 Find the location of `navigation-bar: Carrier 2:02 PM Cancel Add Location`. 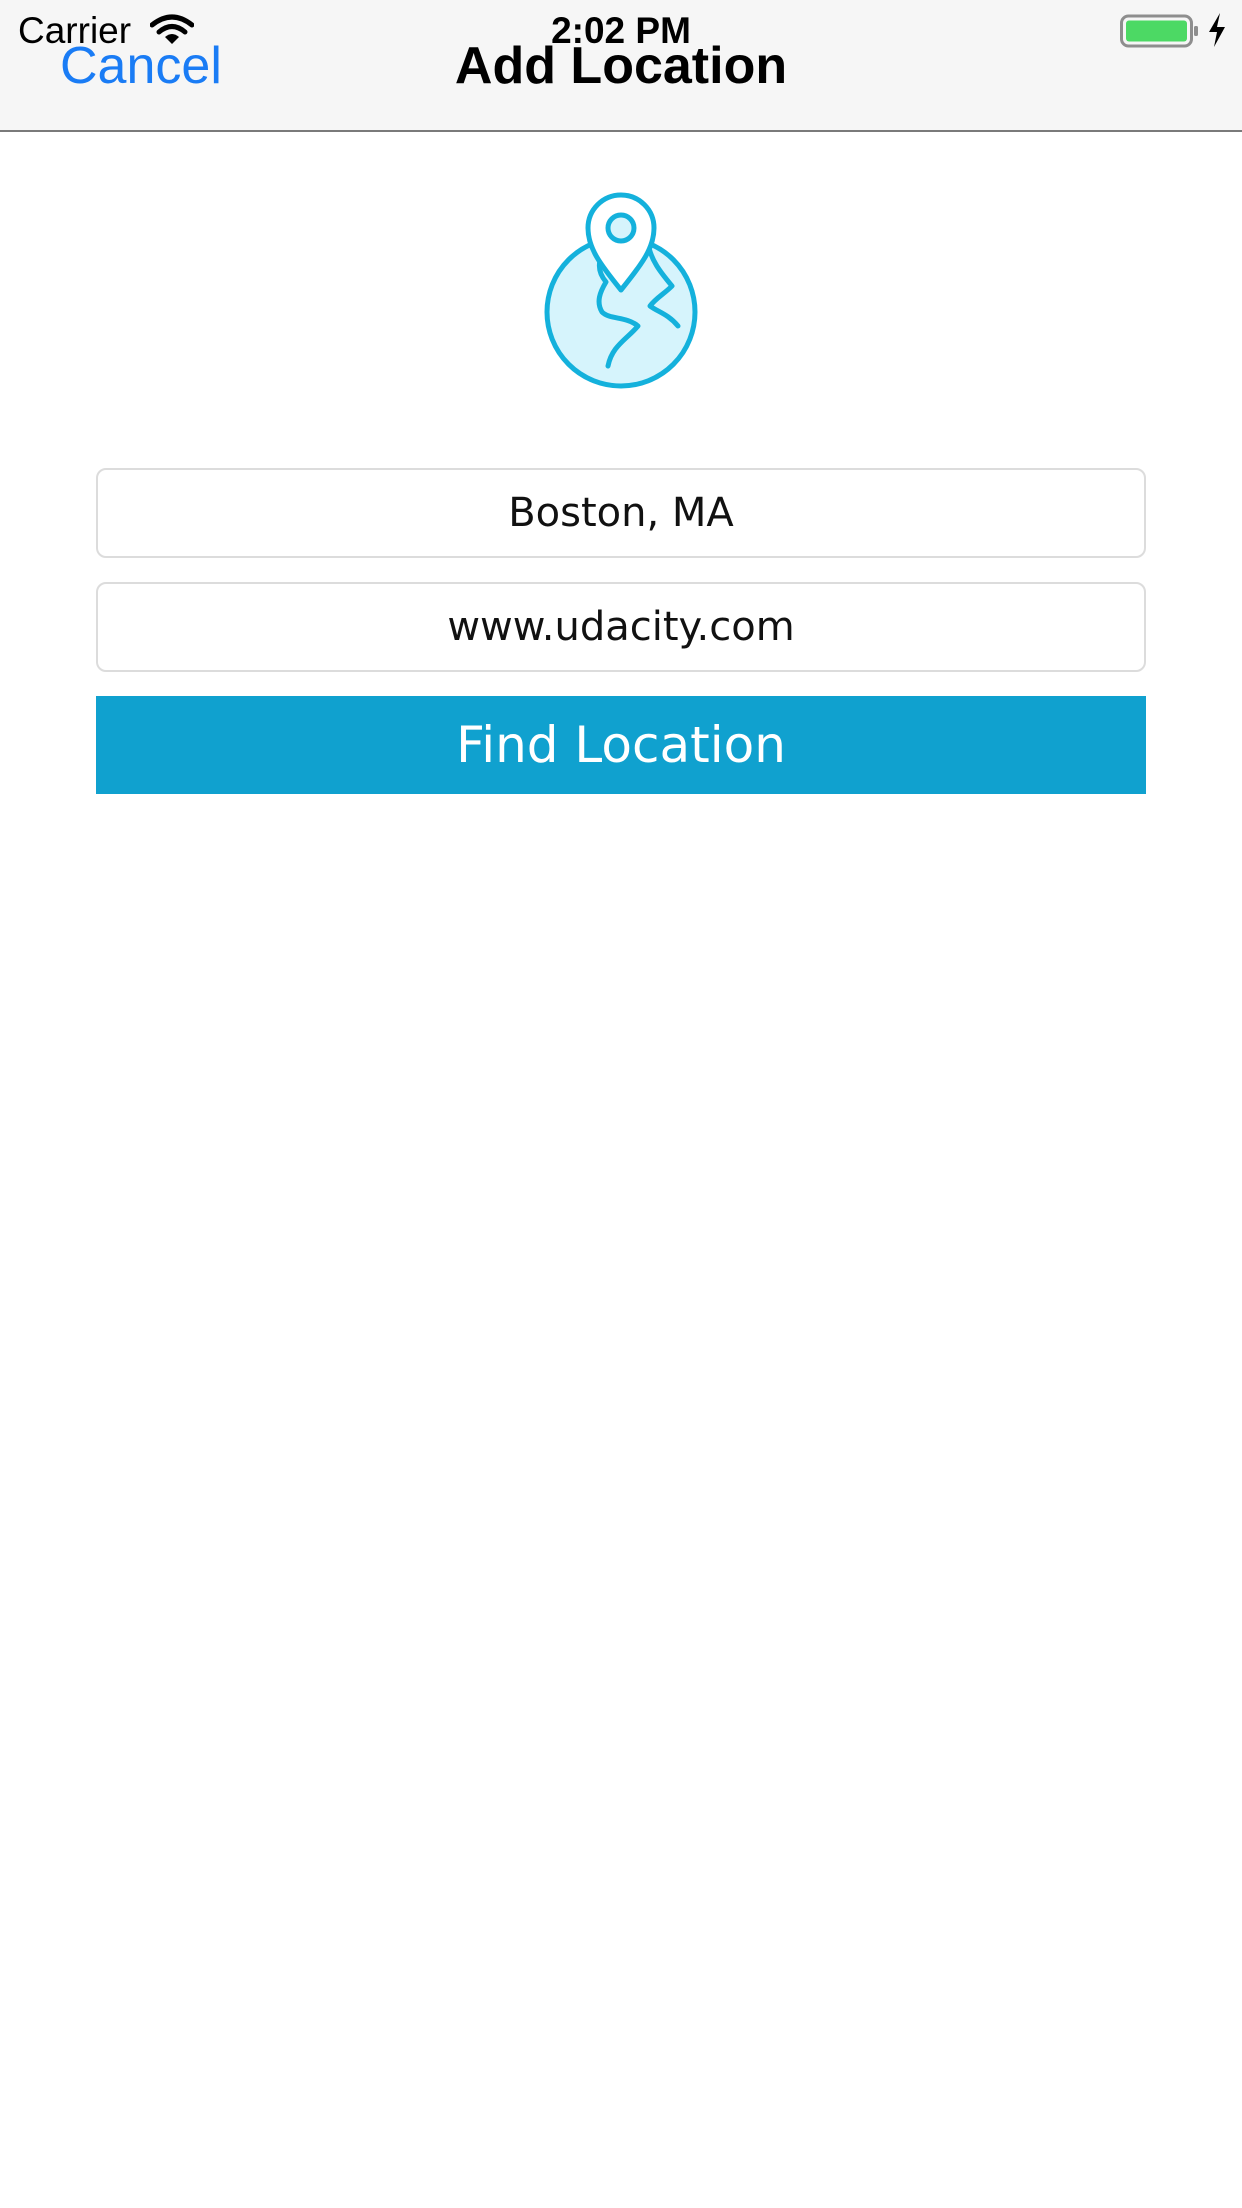

navigation-bar: Carrier 2:02 PM Cancel Add Location is located at coordinates (621, 66).